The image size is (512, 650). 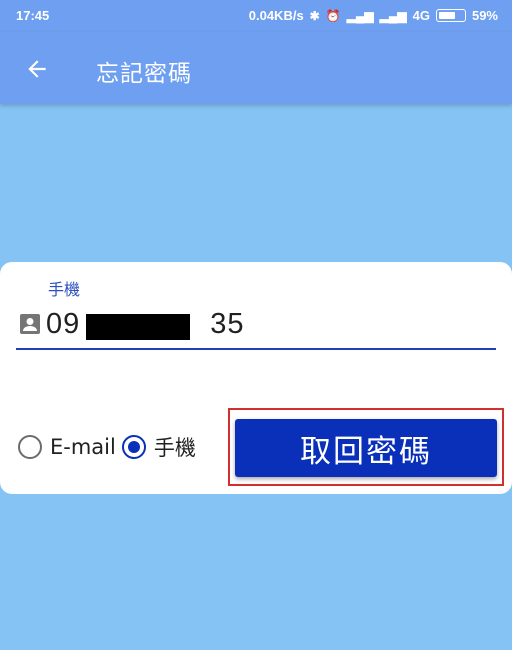 What do you see at coordinates (174, 448) in the screenshot?
I see `radio-phone-label: 手機` at bounding box center [174, 448].